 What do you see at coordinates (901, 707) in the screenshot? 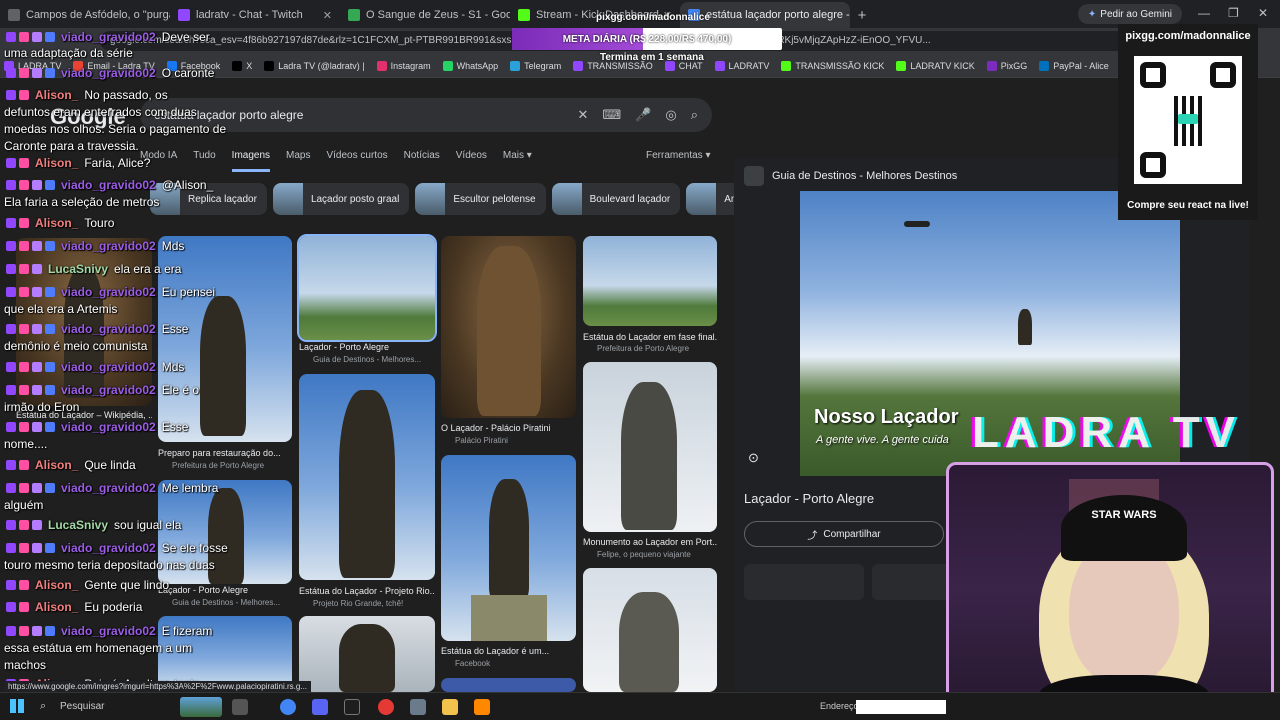
I see `address-toolbar-input` at bounding box center [901, 707].